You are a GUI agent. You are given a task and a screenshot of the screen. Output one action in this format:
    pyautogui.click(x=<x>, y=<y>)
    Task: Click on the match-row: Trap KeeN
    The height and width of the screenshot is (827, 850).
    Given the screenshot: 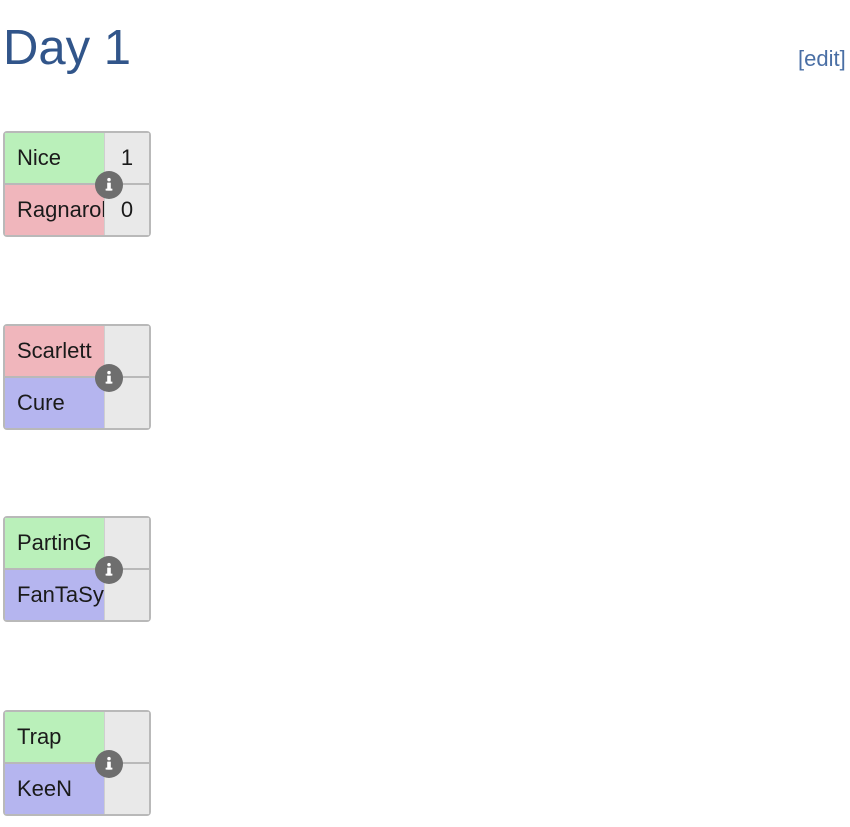 What is the action you would take?
    pyautogui.click(x=77, y=763)
    